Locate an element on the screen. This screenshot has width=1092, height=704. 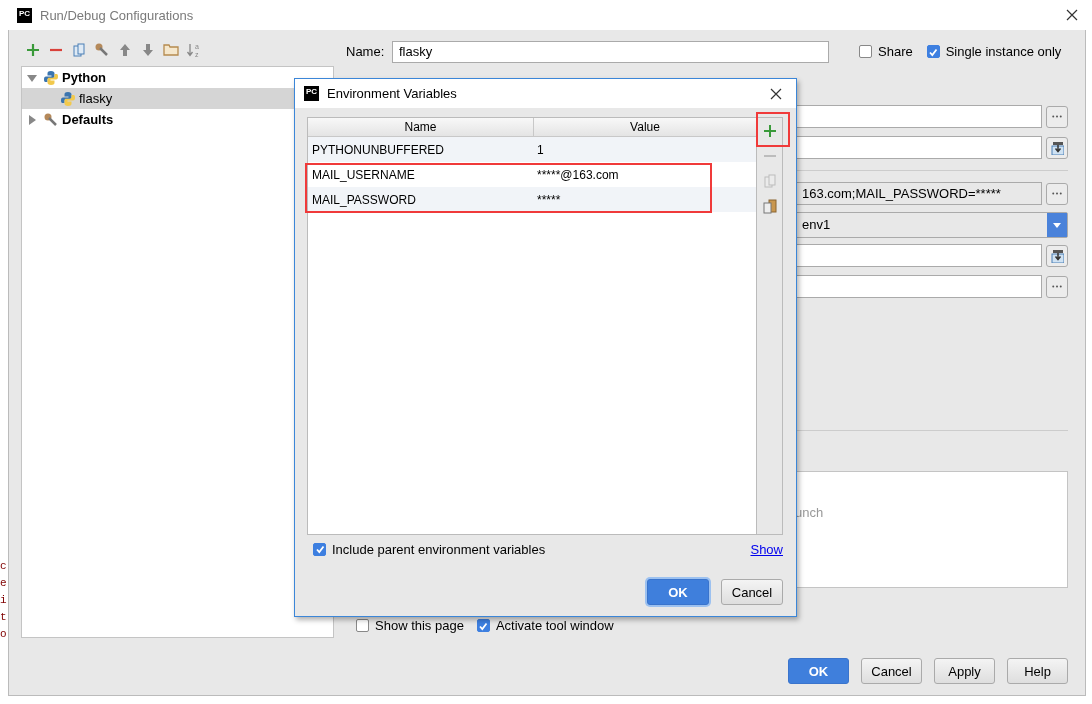
checkbox-label: Show this page is located at coordinates (419, 625).